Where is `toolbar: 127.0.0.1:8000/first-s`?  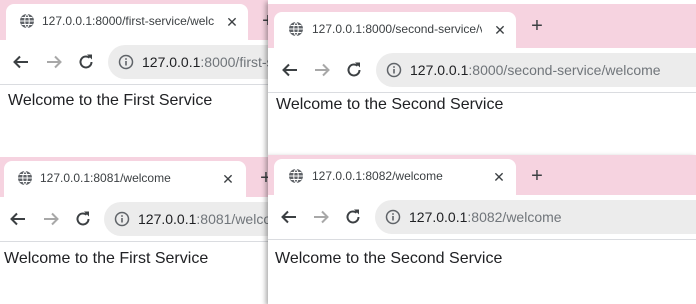
toolbar: 127.0.0.1:8000/first-s is located at coordinates (145, 62).